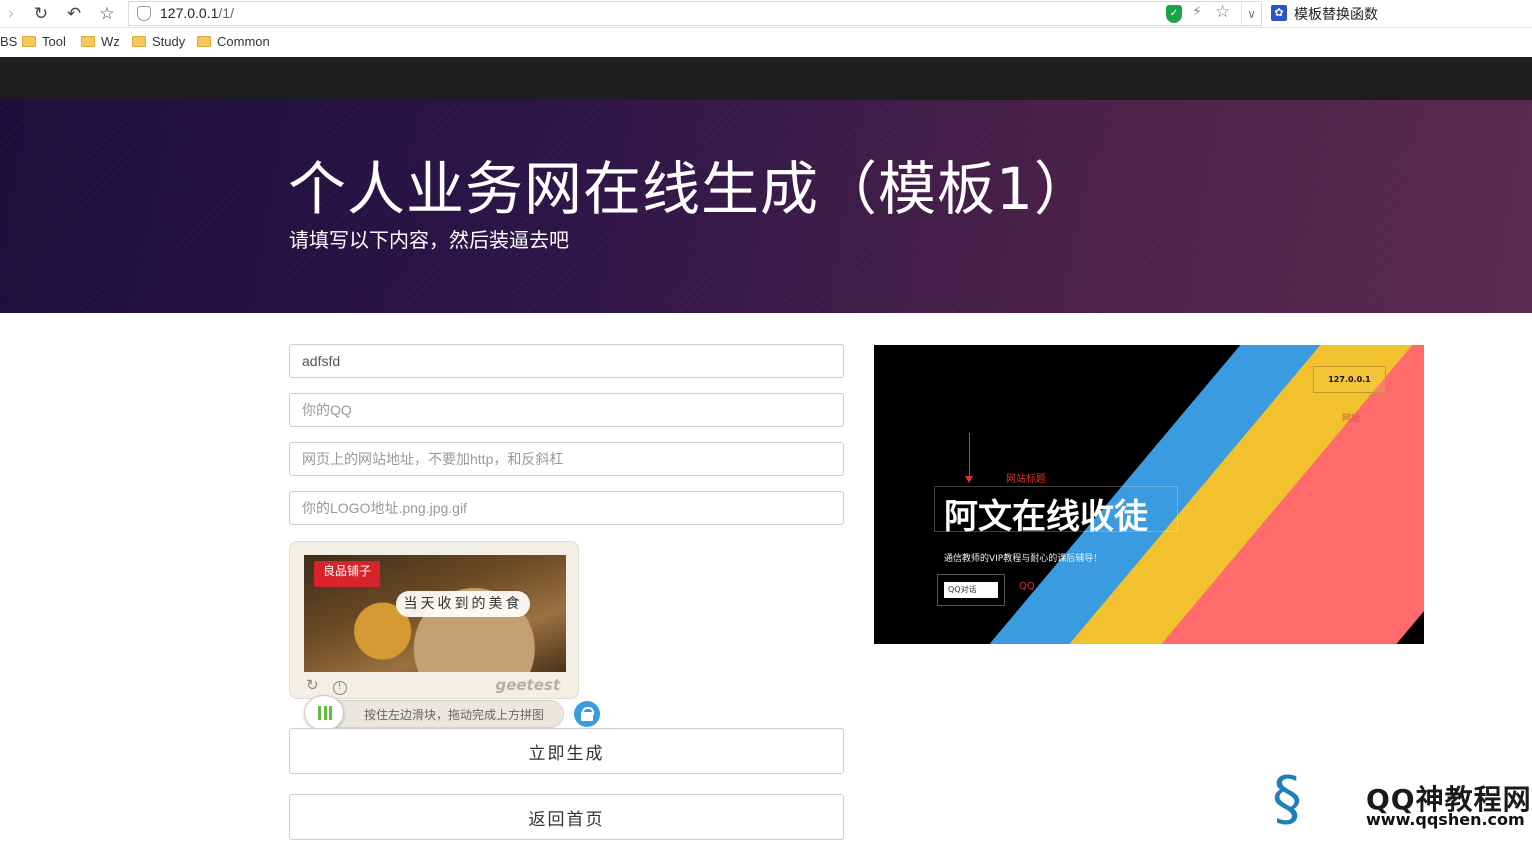 The image size is (1532, 857). Describe the element at coordinates (226, 13) in the screenshot. I see `url-path: /1/` at that location.